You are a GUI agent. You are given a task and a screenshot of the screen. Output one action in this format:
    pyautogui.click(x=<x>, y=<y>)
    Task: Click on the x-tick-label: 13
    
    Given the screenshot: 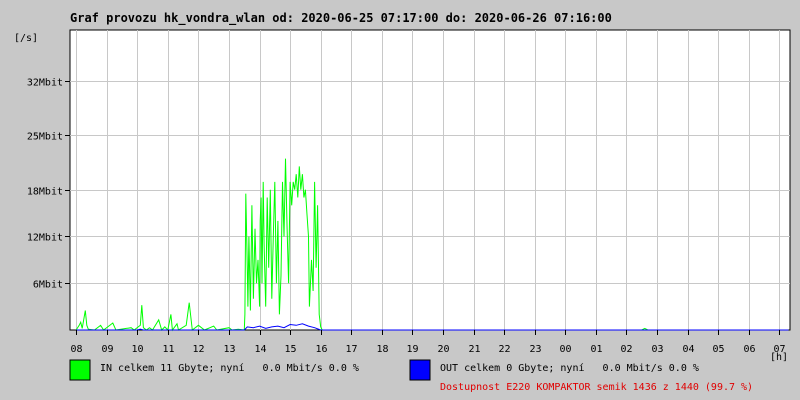 What is the action you would take?
    pyautogui.click(x=229, y=349)
    